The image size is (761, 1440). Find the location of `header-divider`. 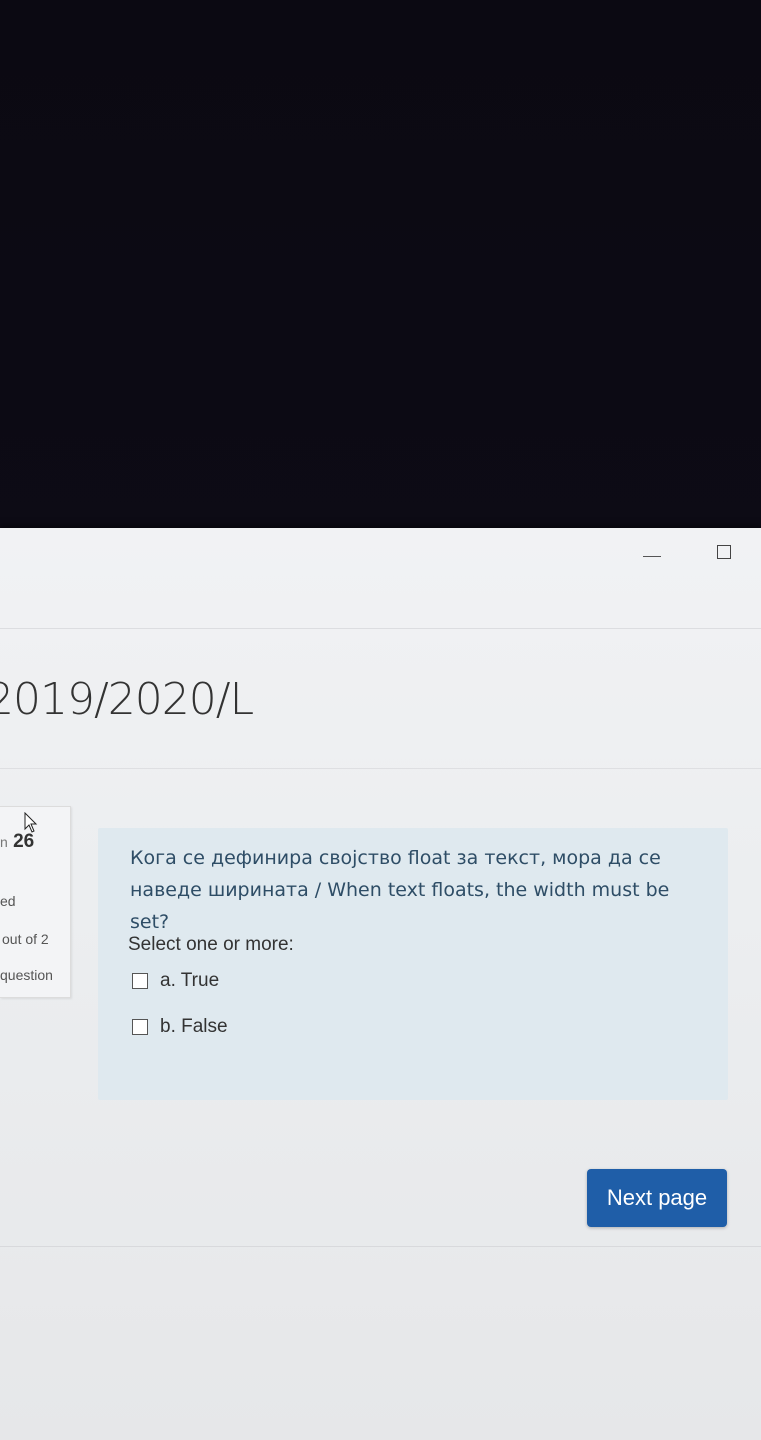

header-divider is located at coordinates (380, 628).